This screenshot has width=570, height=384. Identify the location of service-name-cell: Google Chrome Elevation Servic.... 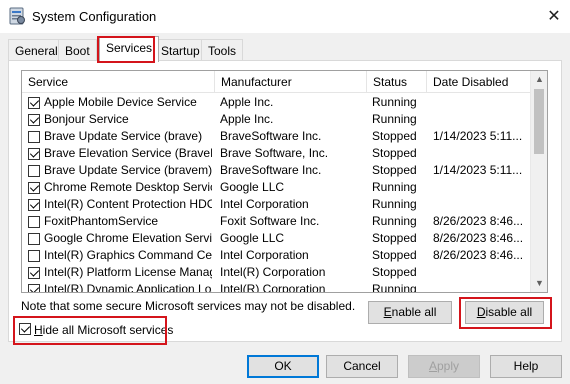
(128, 238).